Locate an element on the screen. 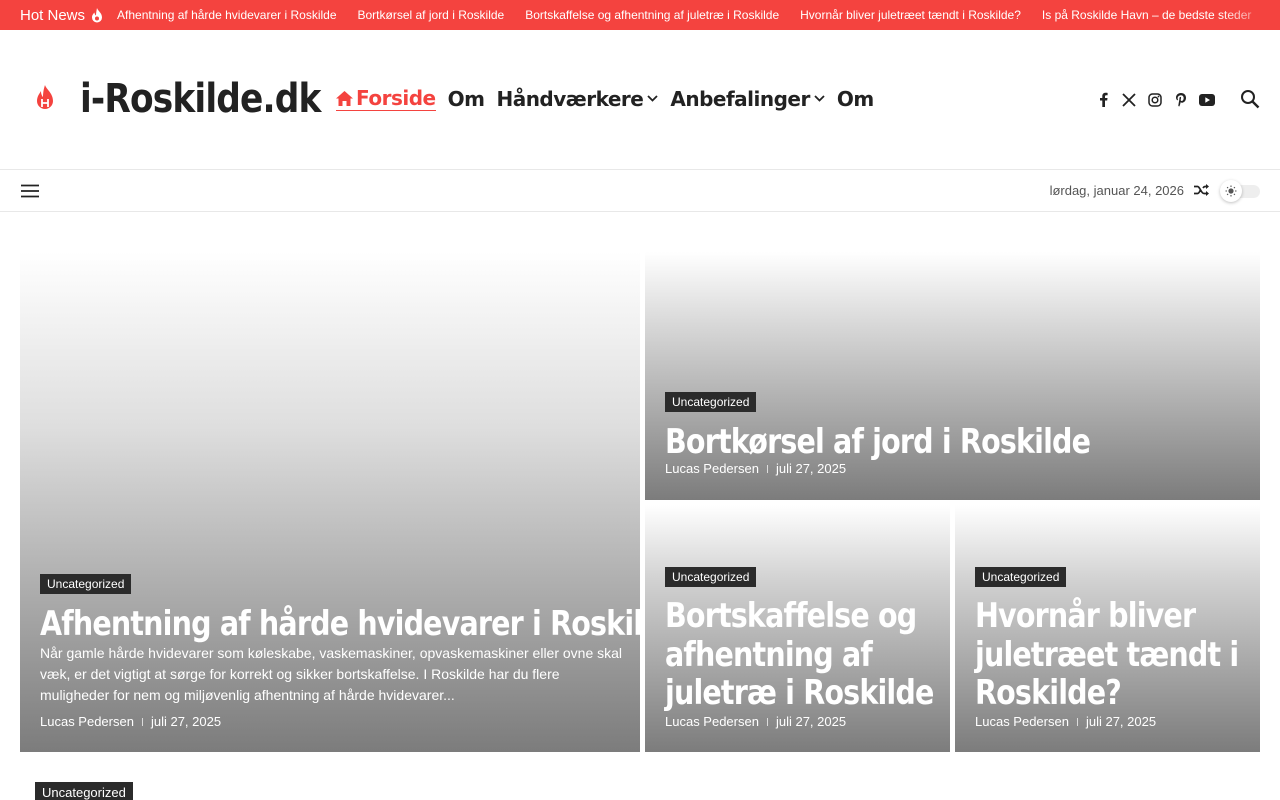 This screenshot has height=800, width=1280. main-nav: Forside Om Håndværkere Anbefalinger Om is located at coordinates (611, 98).